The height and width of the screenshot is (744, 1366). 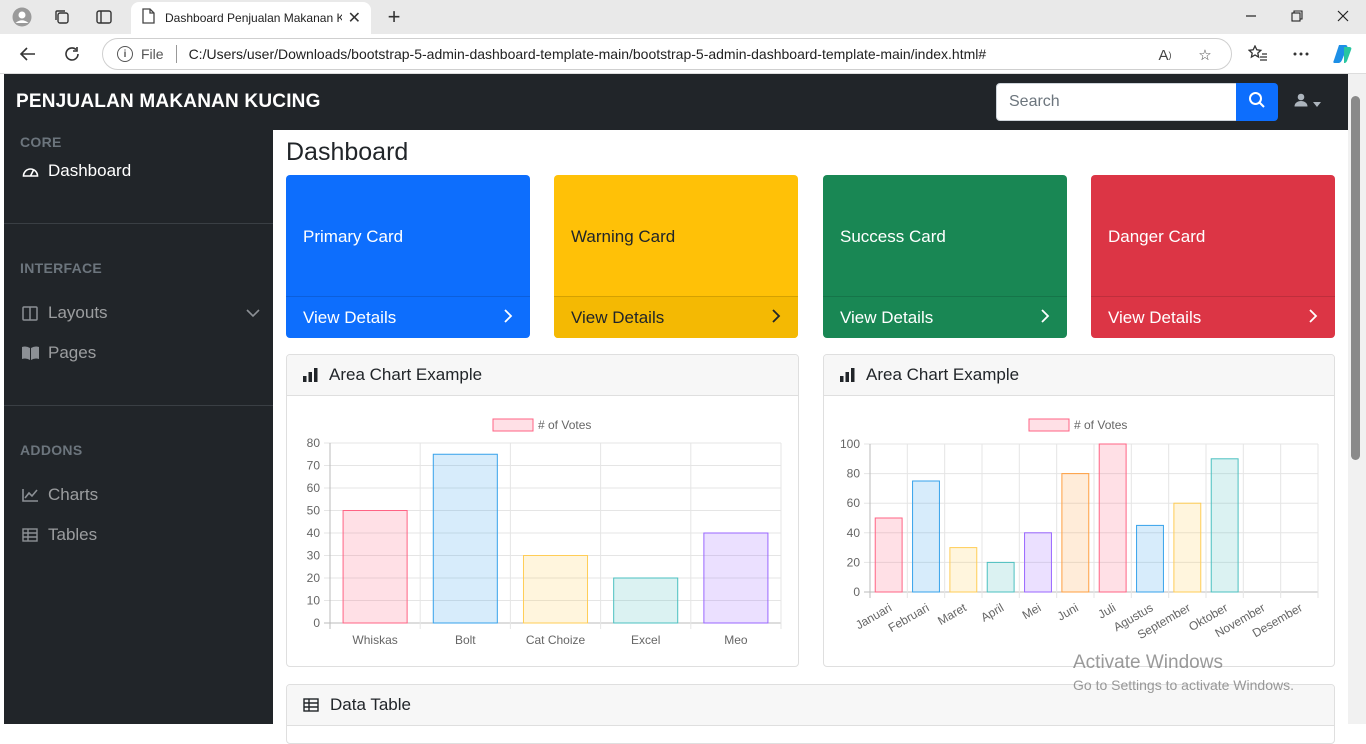 I want to click on tab-title: Dashboard Penjualan Makanan Kucing, so click(x=253, y=18).